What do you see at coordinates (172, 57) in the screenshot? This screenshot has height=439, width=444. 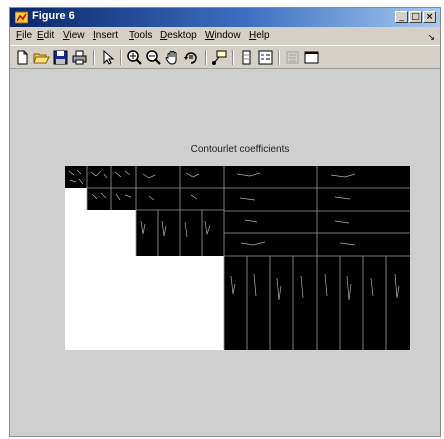 I see `pan-icon` at bounding box center [172, 57].